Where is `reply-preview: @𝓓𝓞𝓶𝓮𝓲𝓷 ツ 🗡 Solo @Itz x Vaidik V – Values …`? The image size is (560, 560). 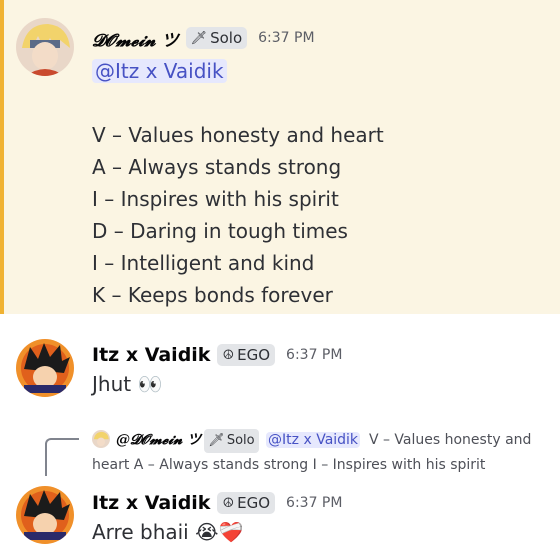 reply-preview: @𝓓𝓞𝓶𝓮𝓲𝓷 ツ 🗡 Solo @Itz x Vaidik V – Values … is located at coordinates (322, 452).